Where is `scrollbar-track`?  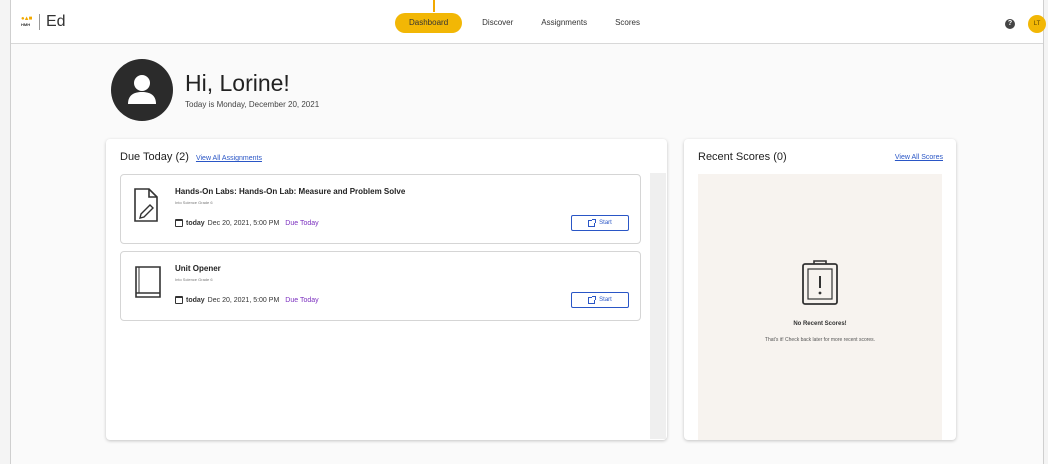 scrollbar-track is located at coordinates (658, 306).